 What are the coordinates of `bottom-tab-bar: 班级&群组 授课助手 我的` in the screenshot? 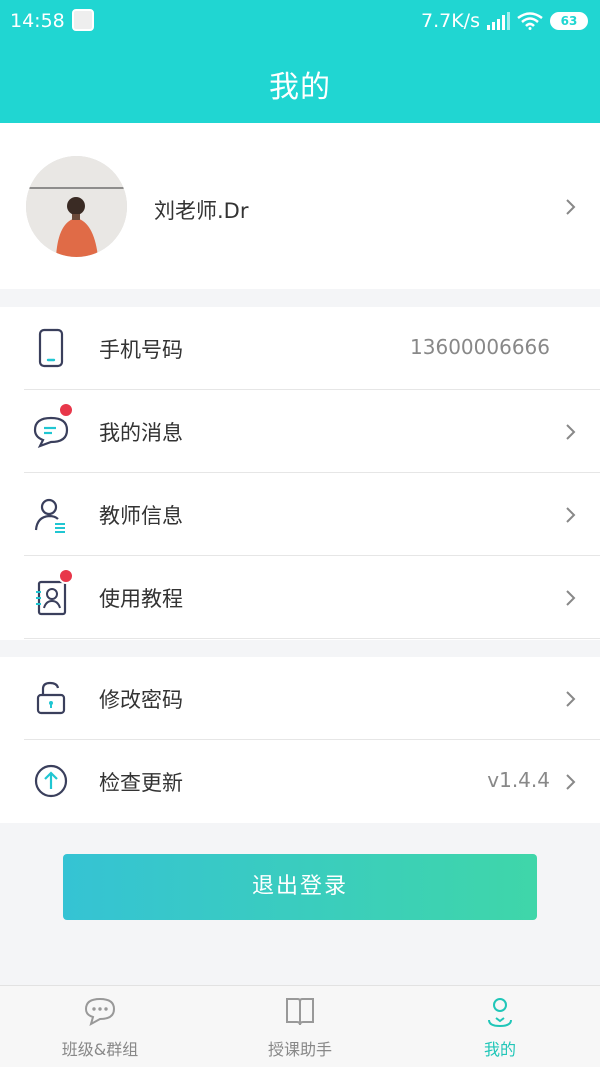 It's located at (300, 1026).